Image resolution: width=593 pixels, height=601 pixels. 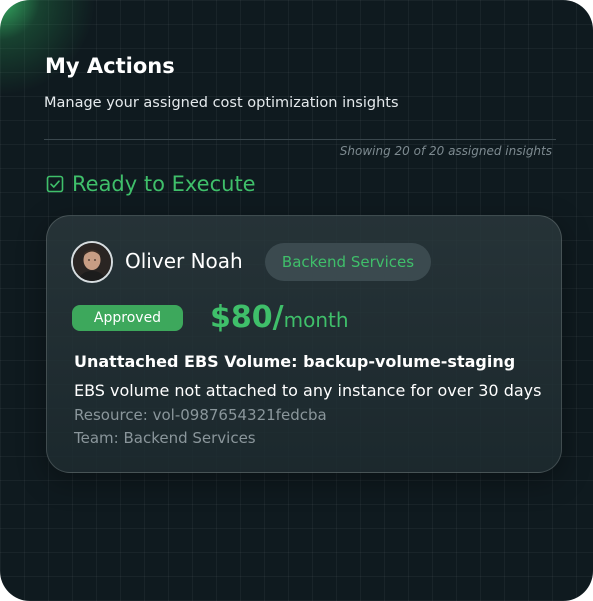 I want to click on user-avatar-icon, so click(x=92, y=262).